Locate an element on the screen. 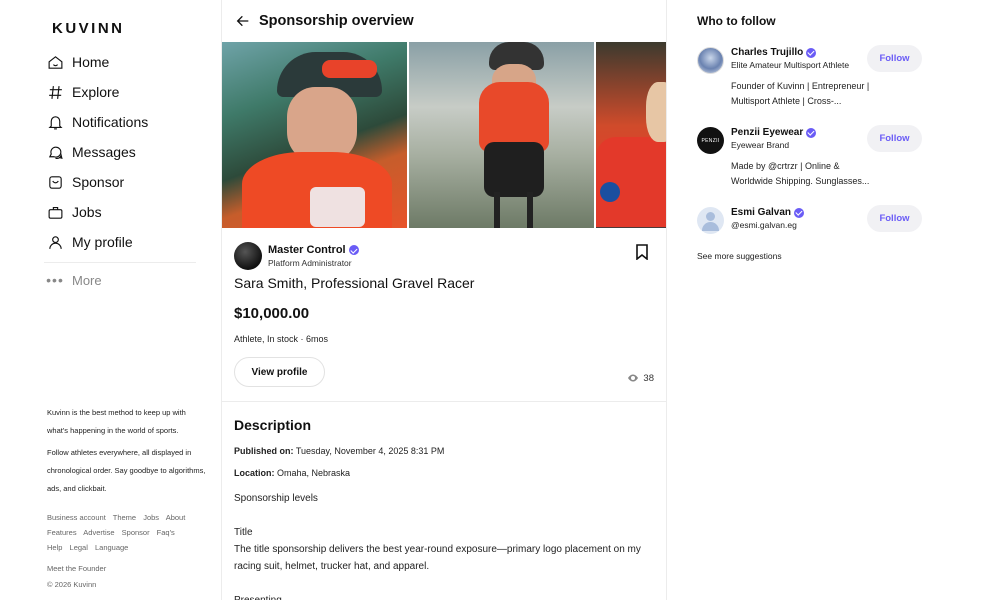 Image resolution: width=1000 pixels, height=600 pixels. footer-extra: Meet the Founder © 2026 Kuvinn is located at coordinates (76, 577).